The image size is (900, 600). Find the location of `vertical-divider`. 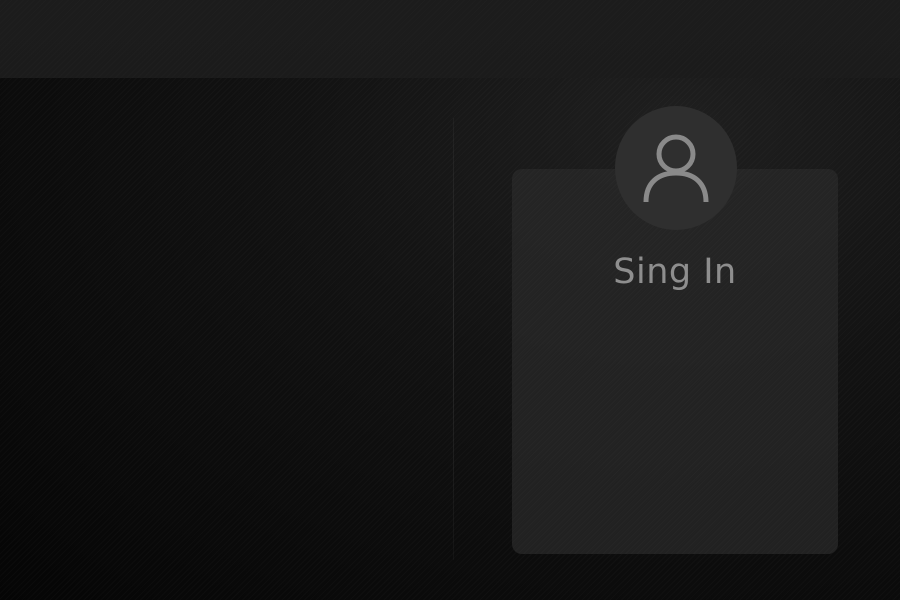

vertical-divider is located at coordinates (453, 339).